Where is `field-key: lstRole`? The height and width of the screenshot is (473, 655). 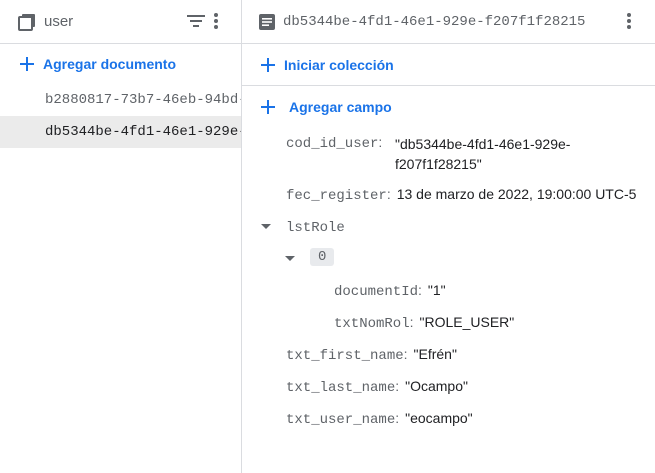 field-key: lstRole is located at coordinates (315, 228).